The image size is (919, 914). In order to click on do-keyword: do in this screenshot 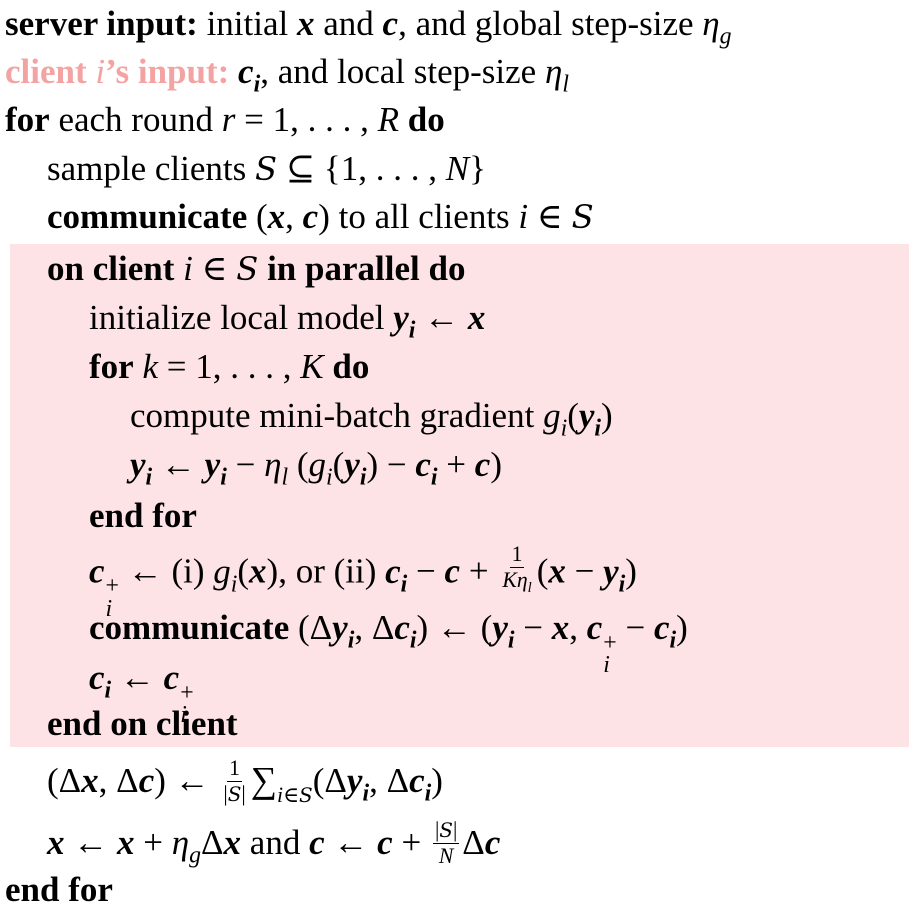, I will do `click(426, 119)`.